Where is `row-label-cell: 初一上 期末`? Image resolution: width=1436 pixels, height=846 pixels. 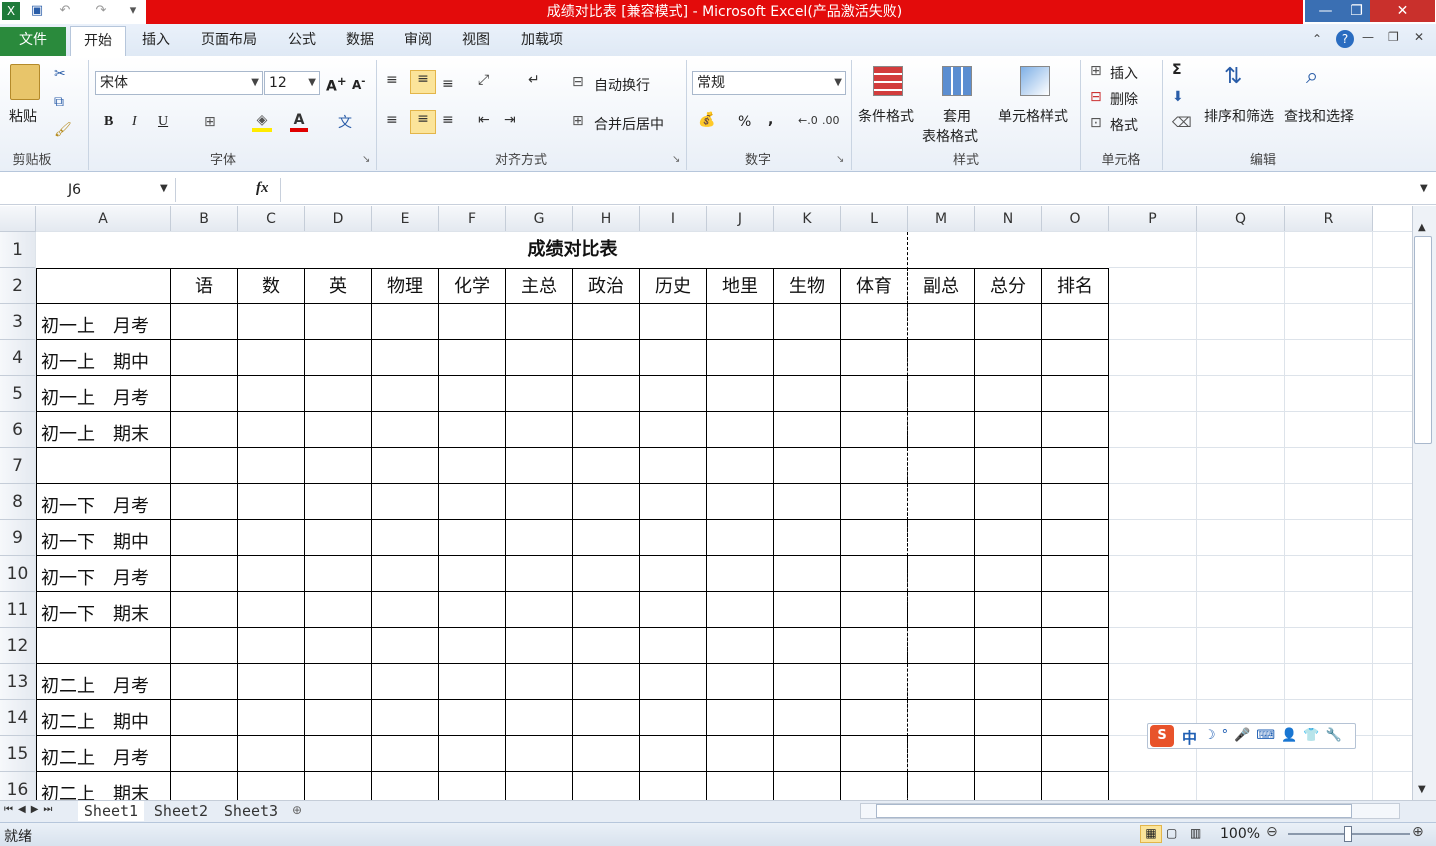
row-label-cell: 初一上 期末 is located at coordinates (103, 430).